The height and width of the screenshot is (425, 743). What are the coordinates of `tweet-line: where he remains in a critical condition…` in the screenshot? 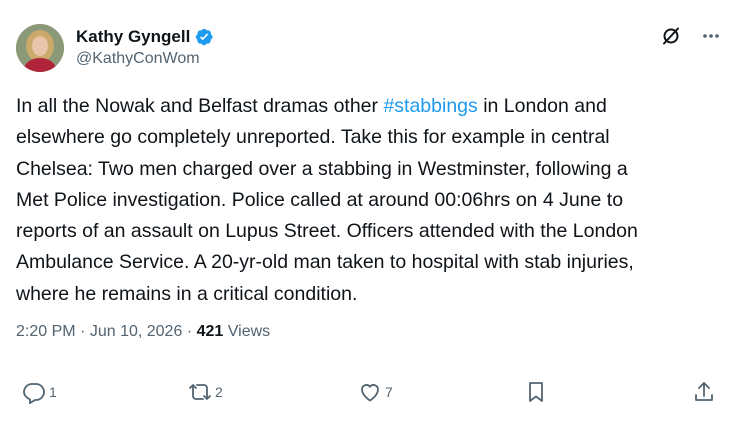 It's located at (187, 293).